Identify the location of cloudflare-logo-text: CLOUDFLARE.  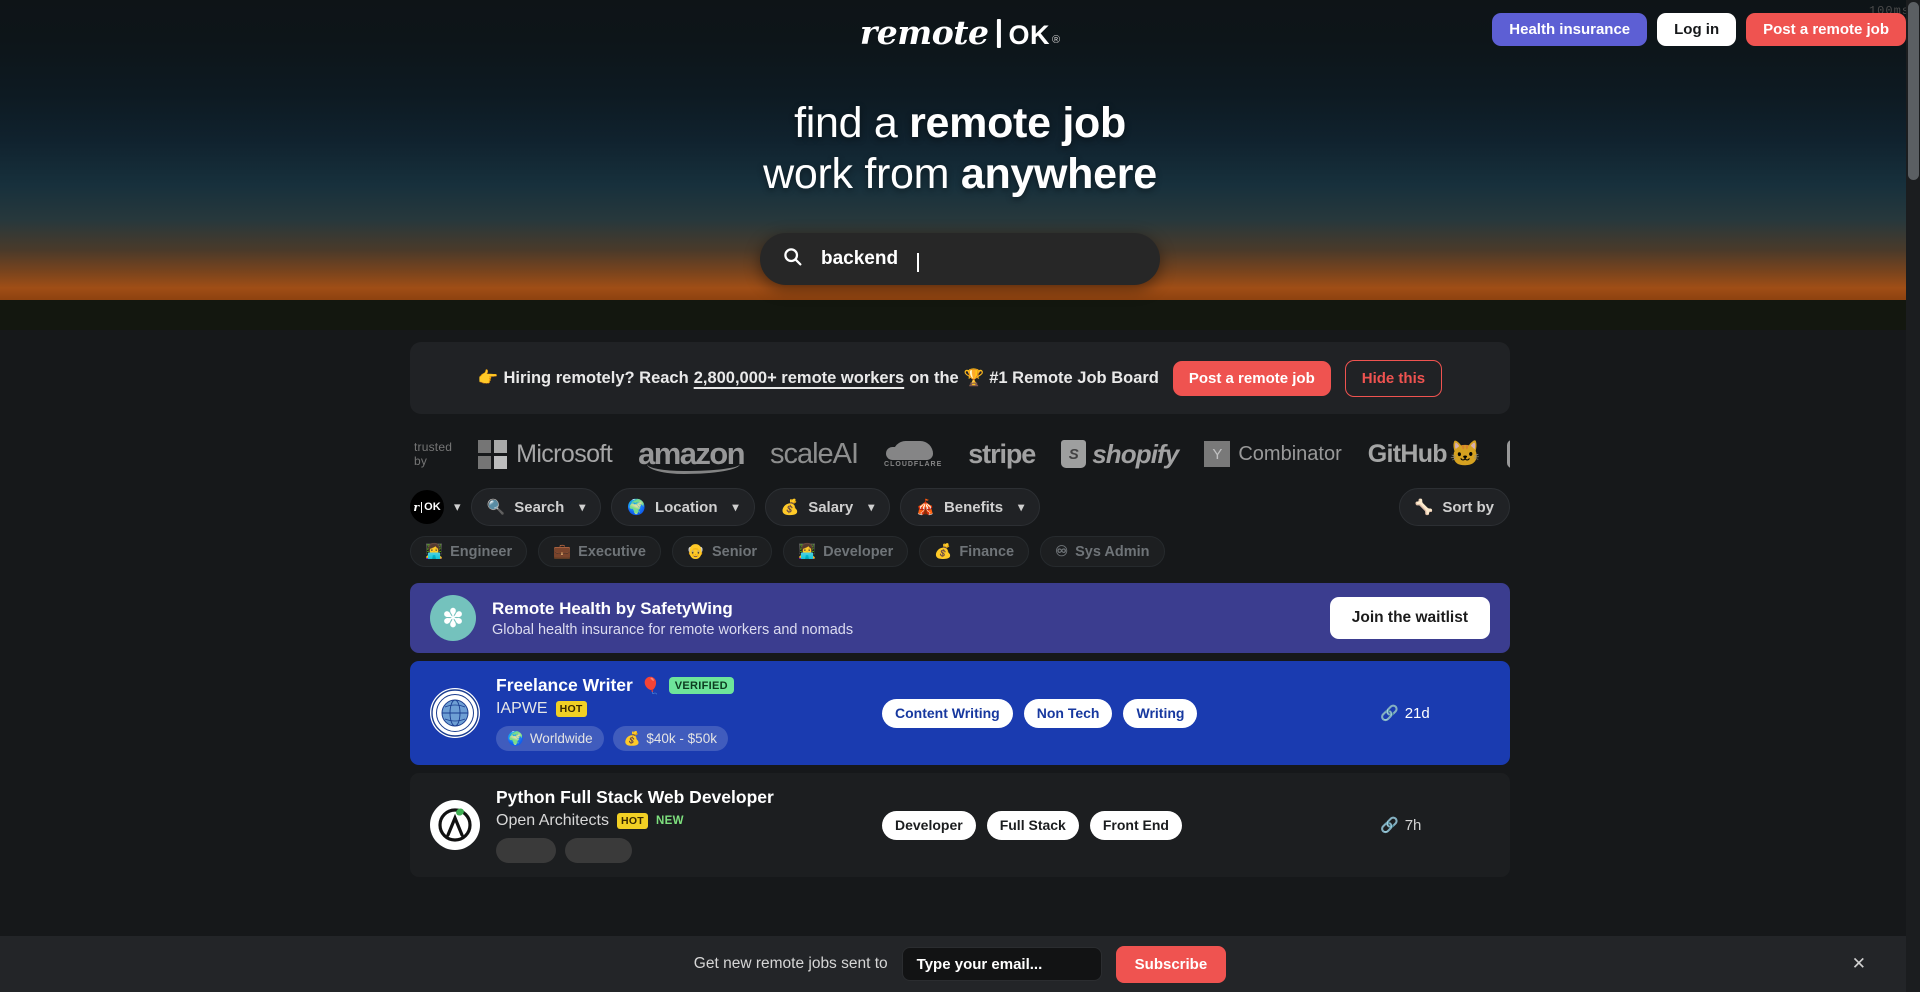
(913, 464).